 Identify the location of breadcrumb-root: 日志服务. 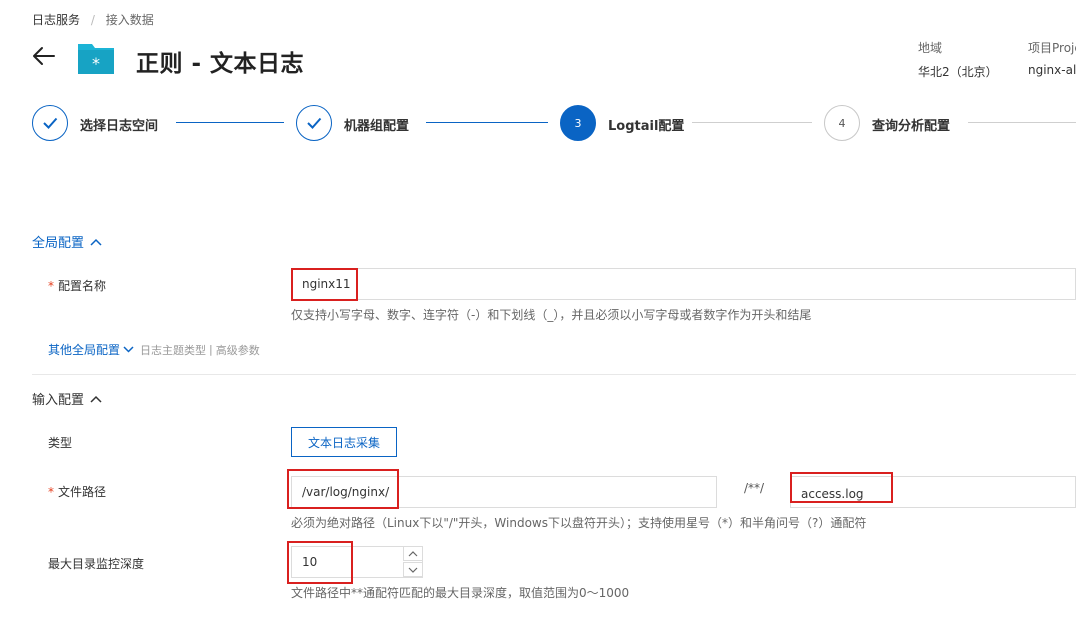
(56, 20).